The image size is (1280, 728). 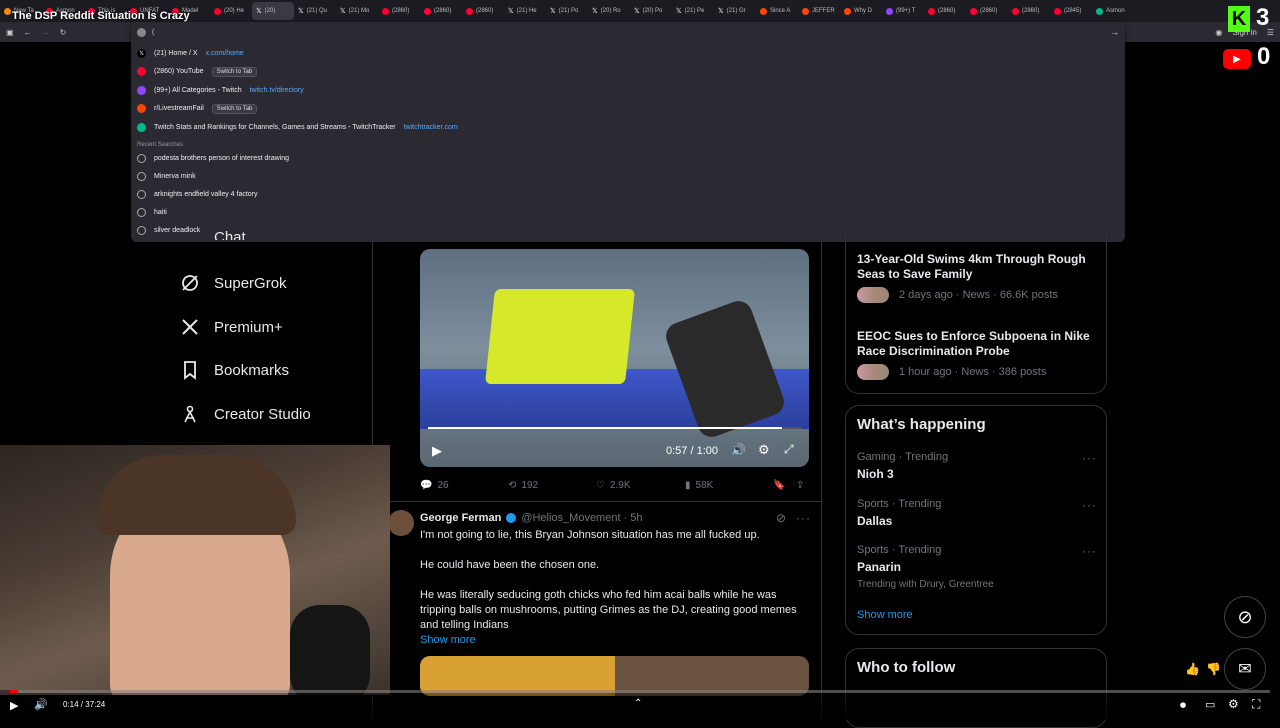 I want to click on search-engine-icon, so click(x=141, y=32).